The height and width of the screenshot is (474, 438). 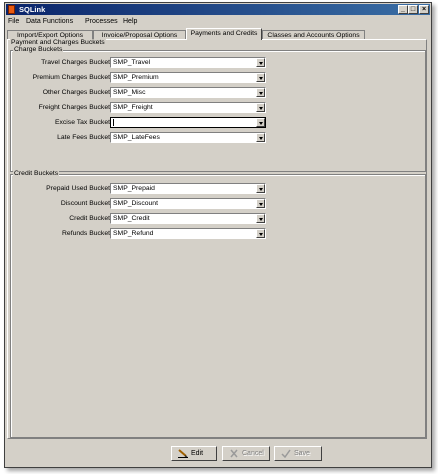 I want to click on menu-data-functions: Data Functions, so click(x=49, y=21).